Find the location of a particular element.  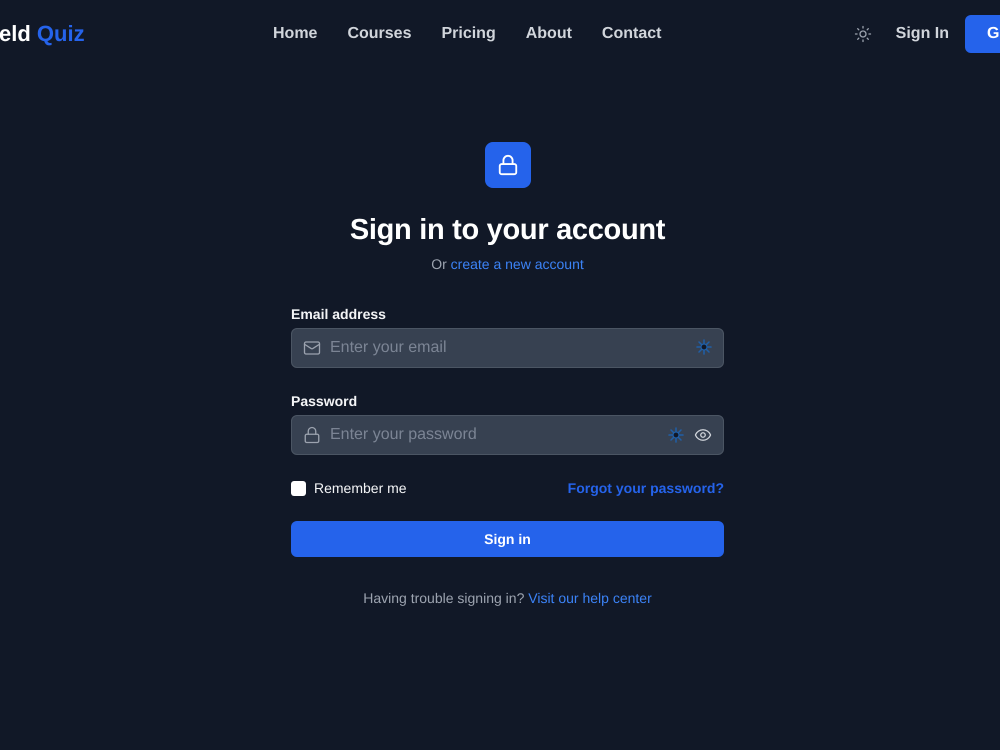

field-label: Password is located at coordinates (324, 401).